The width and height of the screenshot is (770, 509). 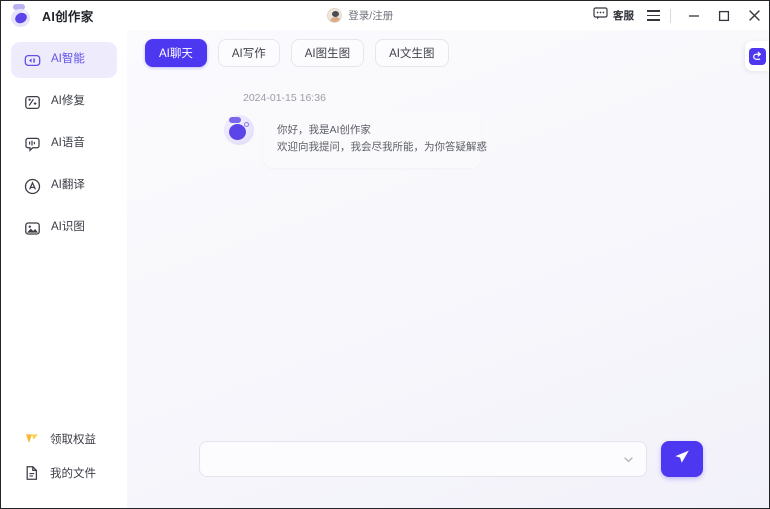 What do you see at coordinates (670, 15) in the screenshot?
I see `titlebar-divider` at bounding box center [670, 15].